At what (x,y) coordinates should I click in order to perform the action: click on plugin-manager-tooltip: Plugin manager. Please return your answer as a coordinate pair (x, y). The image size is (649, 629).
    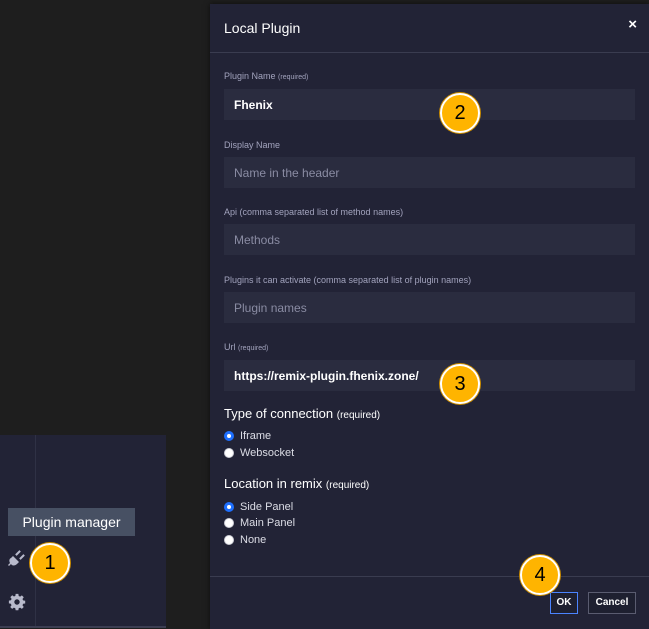
    Looking at the image, I should click on (71, 522).